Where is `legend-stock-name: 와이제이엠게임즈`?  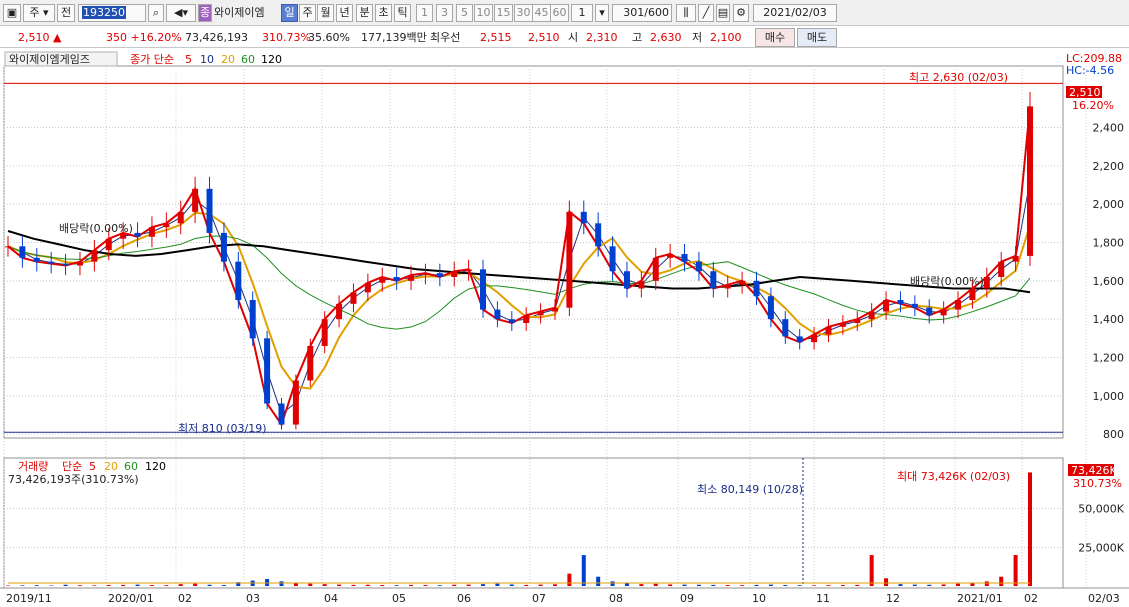
legend-stock-name: 와이제이엠게임즈 is located at coordinates (49, 59).